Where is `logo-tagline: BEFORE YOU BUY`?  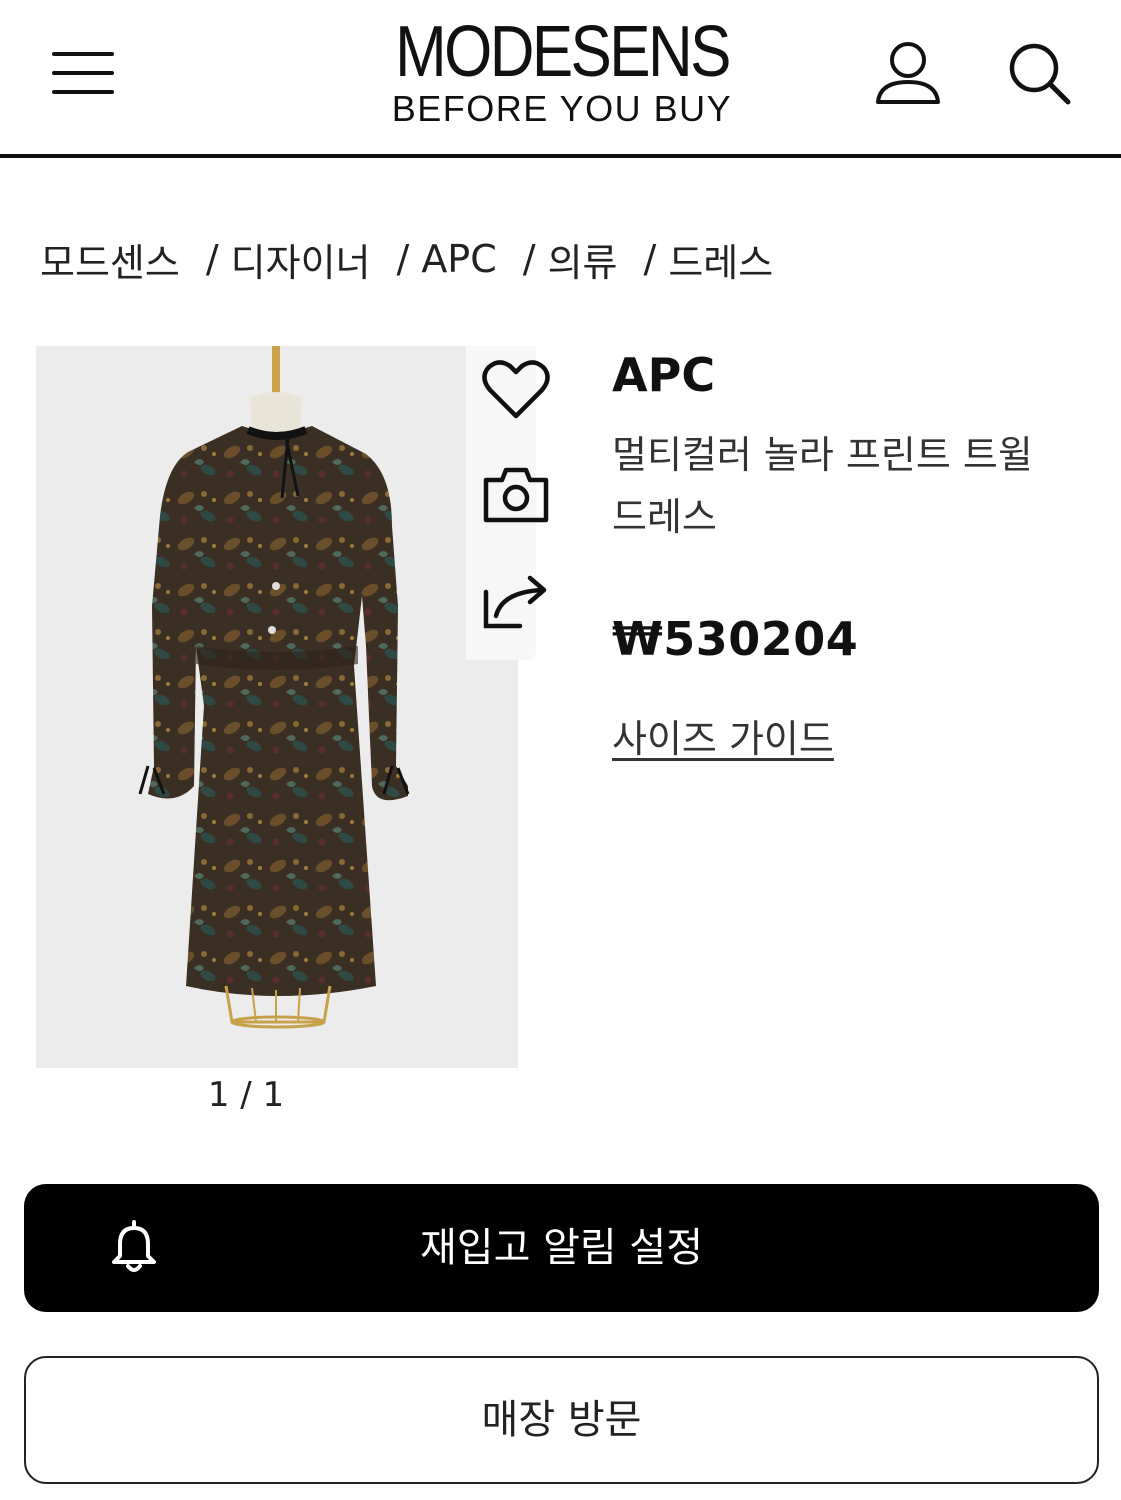 logo-tagline: BEFORE YOU BUY is located at coordinates (562, 108).